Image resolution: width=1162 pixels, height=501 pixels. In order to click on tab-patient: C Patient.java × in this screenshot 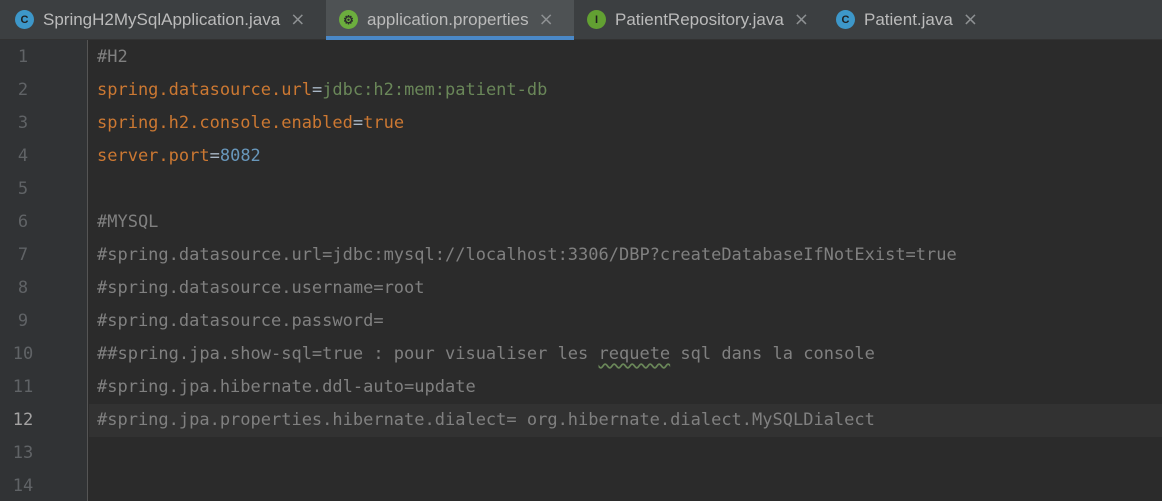, I will do `click(907, 19)`.